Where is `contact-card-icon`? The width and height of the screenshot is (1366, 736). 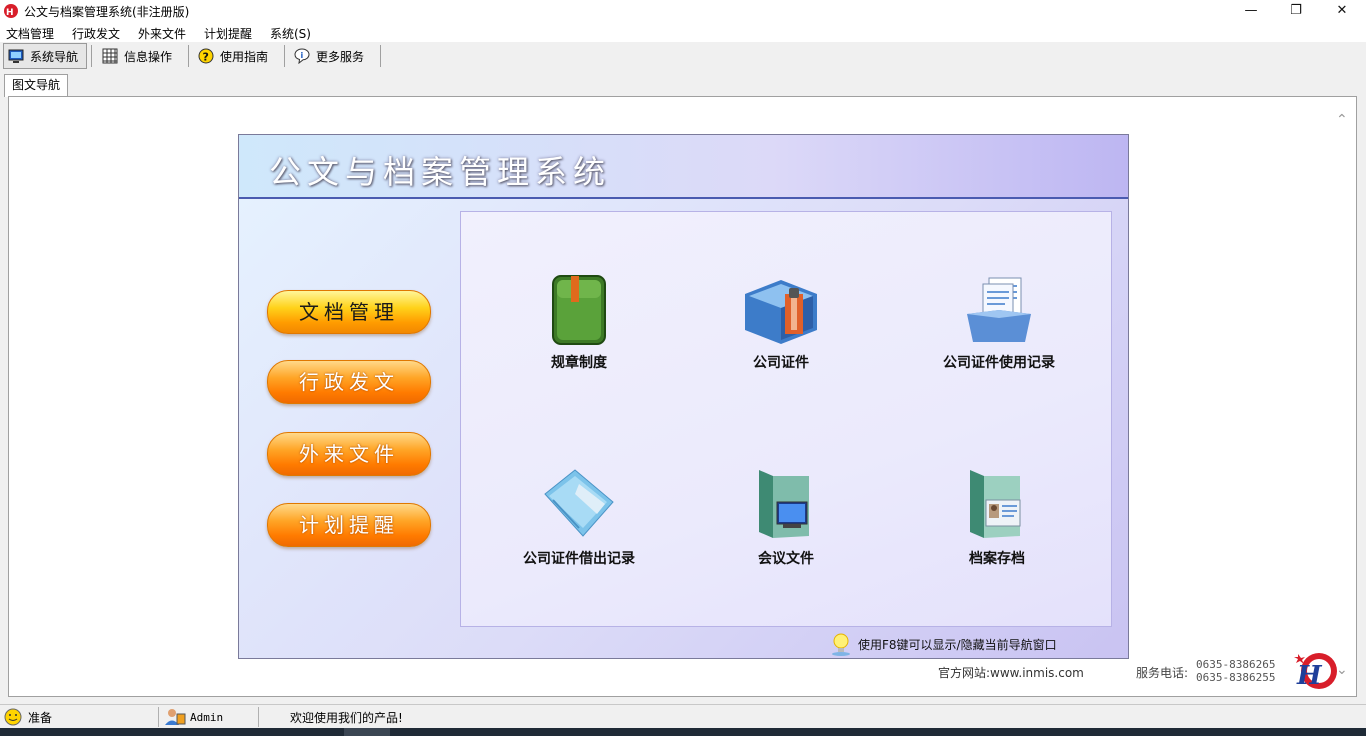 contact-card-icon is located at coordinates (995, 504).